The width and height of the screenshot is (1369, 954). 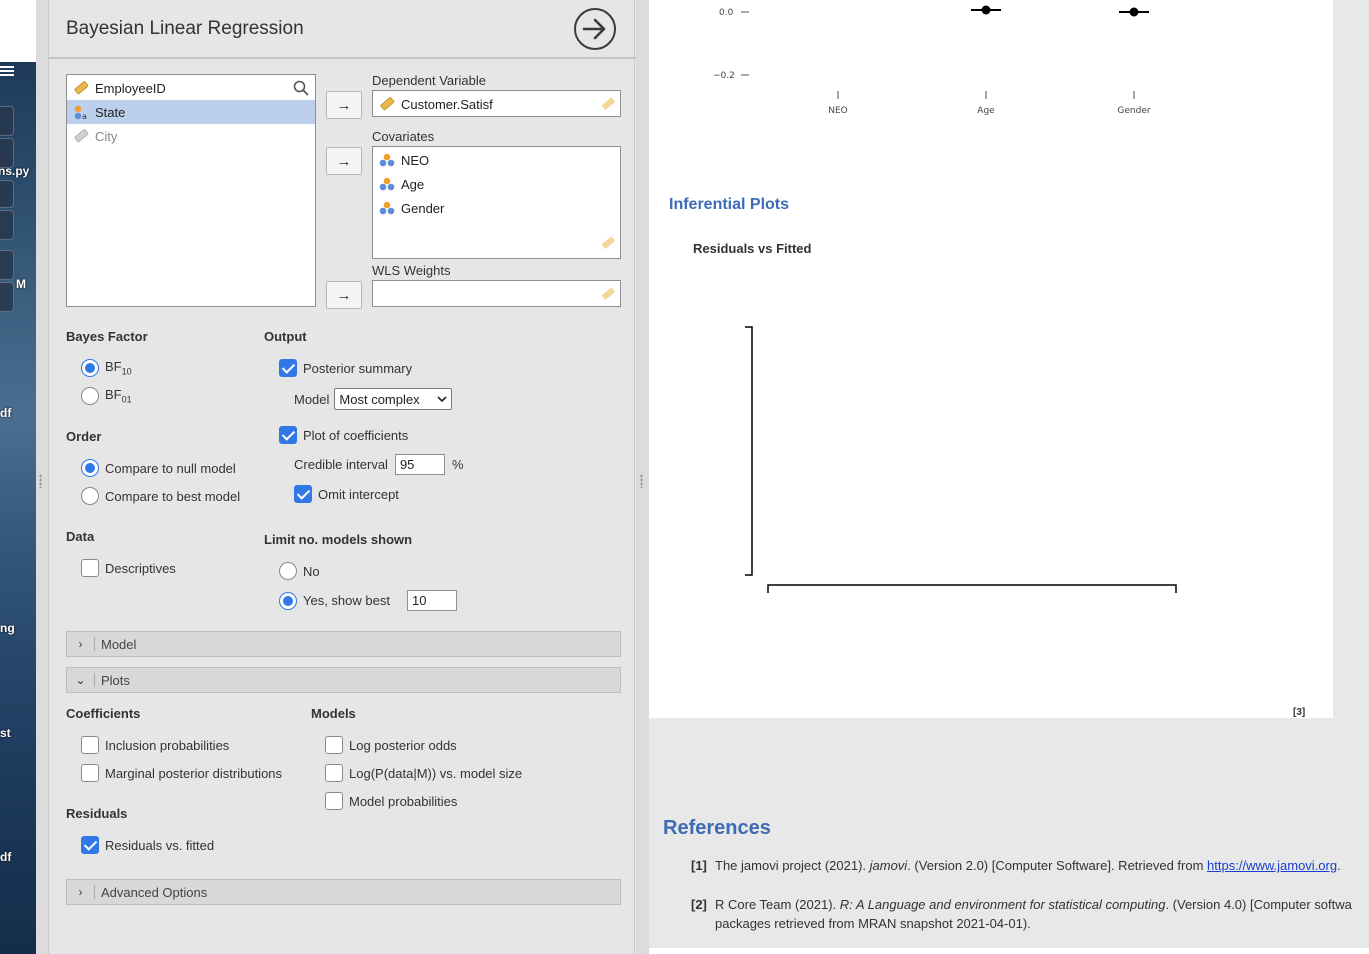 I want to click on reference-link: https://www.jamovi.org, so click(x=1272, y=865).